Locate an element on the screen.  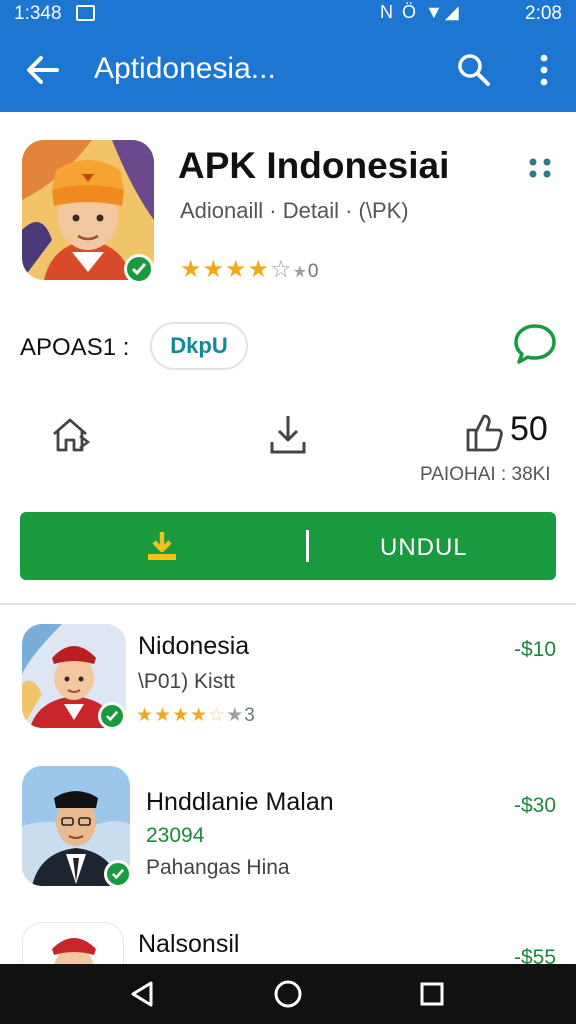
thumbs-up-icon is located at coordinates (484, 432).